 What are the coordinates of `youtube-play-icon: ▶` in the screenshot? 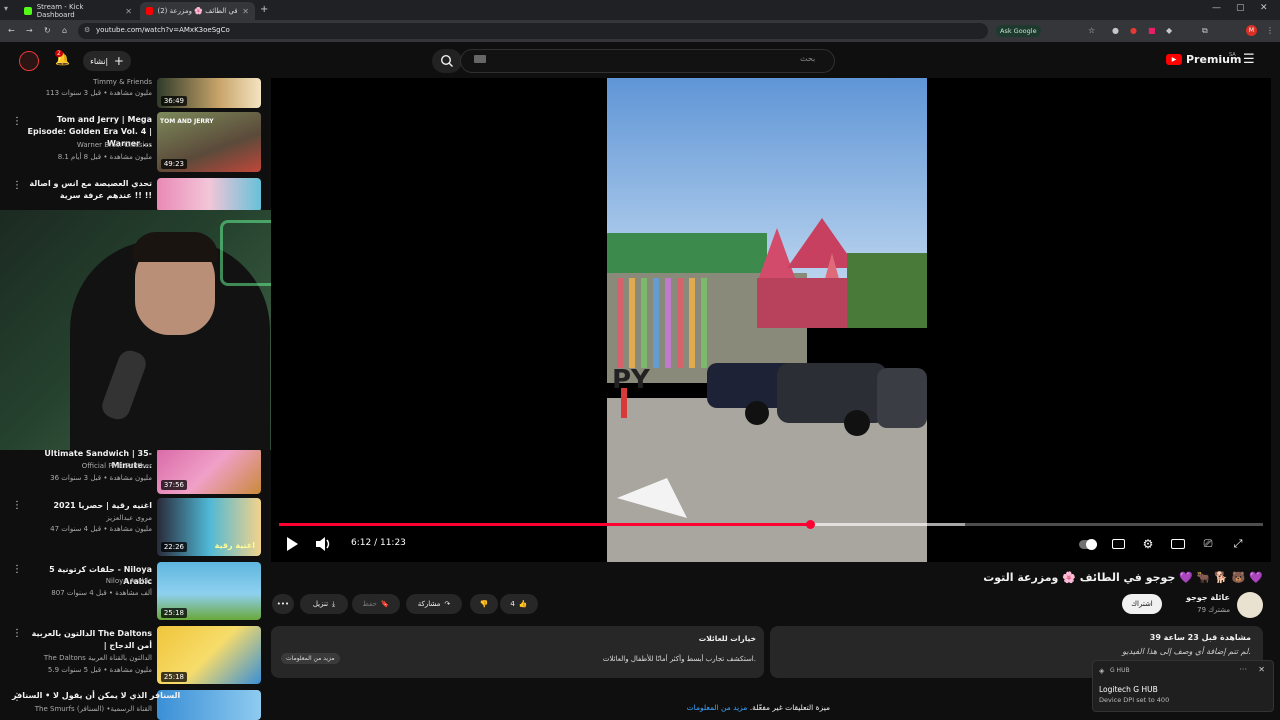 It's located at (1174, 59).